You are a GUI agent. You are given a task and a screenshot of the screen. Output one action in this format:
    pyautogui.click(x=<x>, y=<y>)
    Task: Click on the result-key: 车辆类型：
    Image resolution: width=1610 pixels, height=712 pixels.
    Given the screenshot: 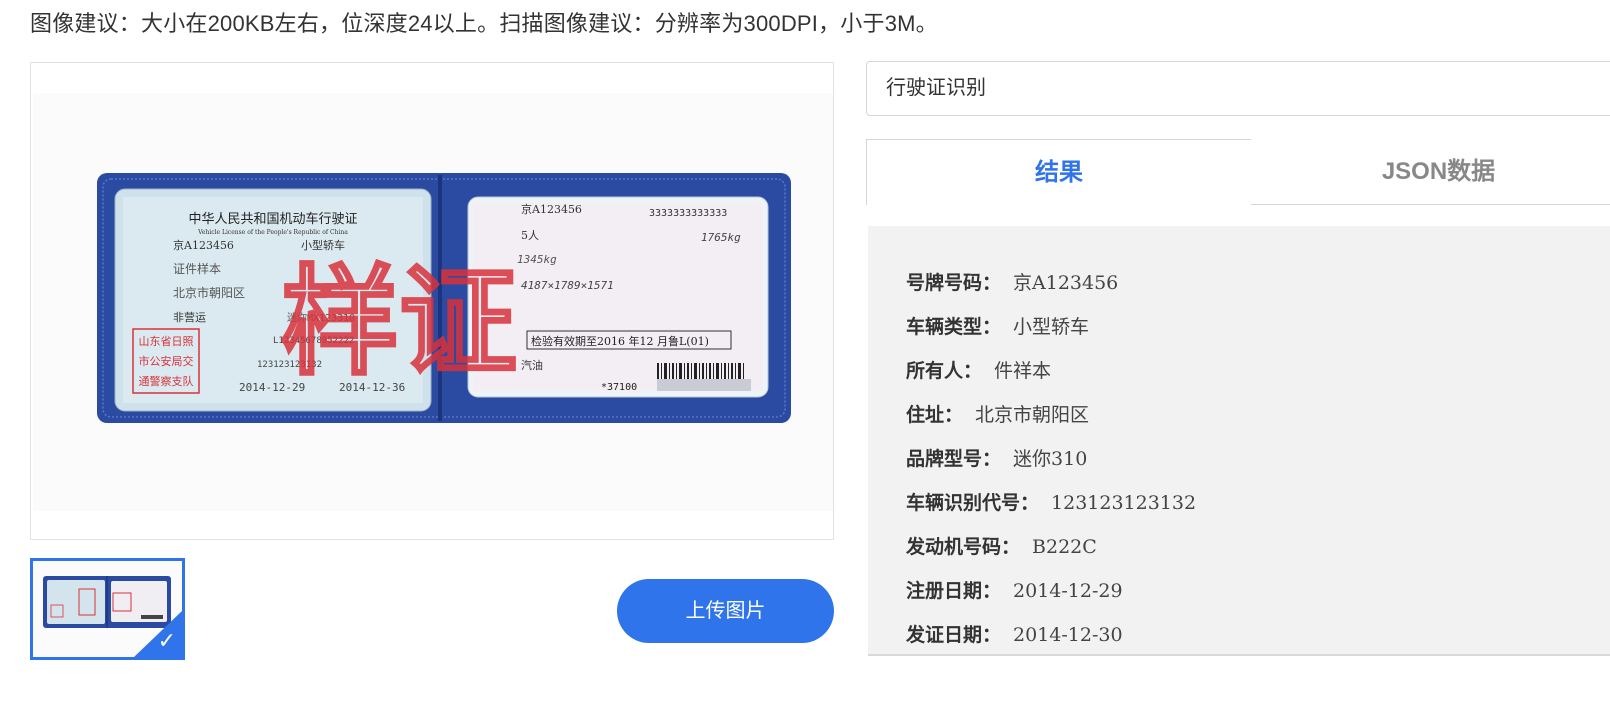 What is the action you would take?
    pyautogui.click(x=954, y=327)
    